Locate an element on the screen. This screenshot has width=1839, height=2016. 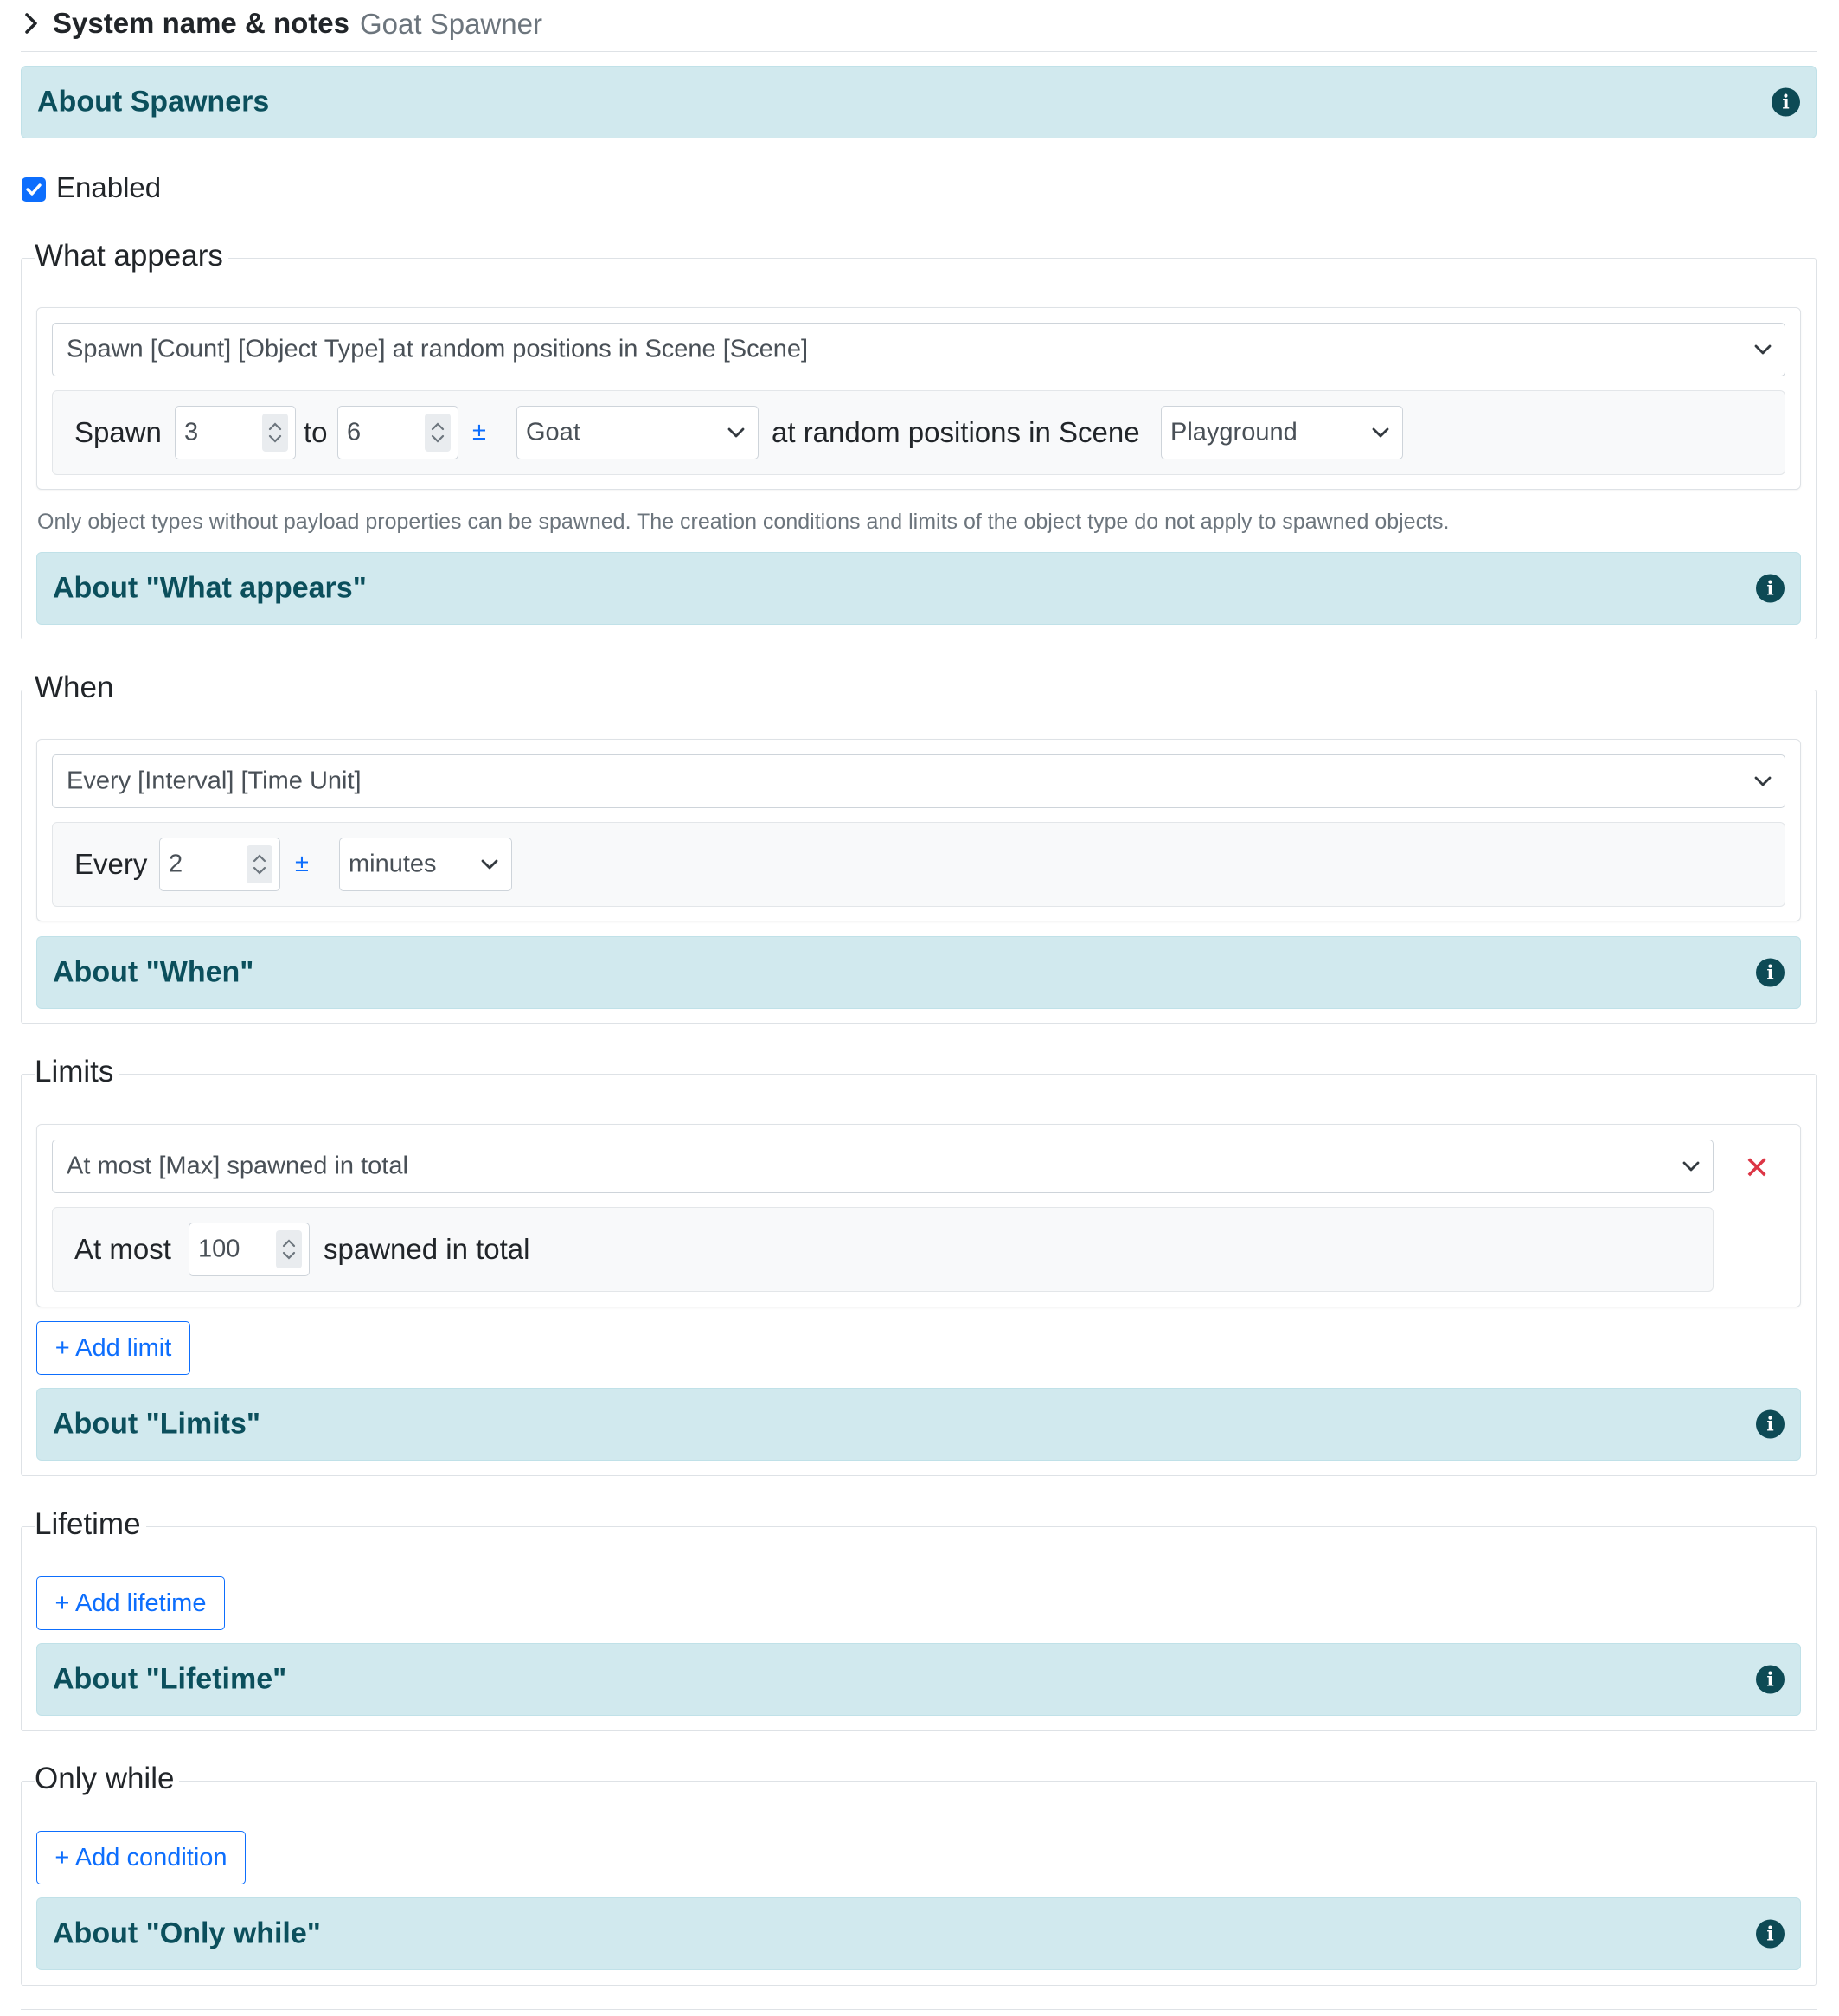
chevron-right-icon is located at coordinates (32, 23).